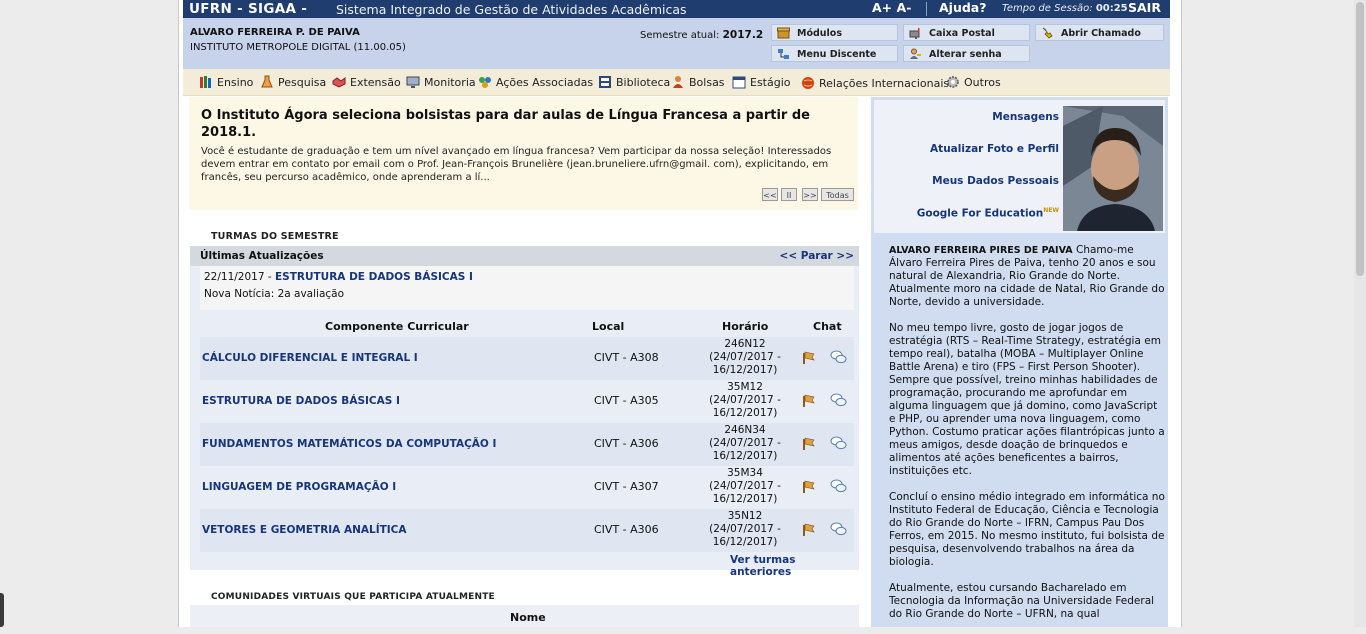 The width and height of the screenshot is (1366, 634). Describe the element at coordinates (1051, 210) in the screenshot. I see `new-badge: NEW` at that location.